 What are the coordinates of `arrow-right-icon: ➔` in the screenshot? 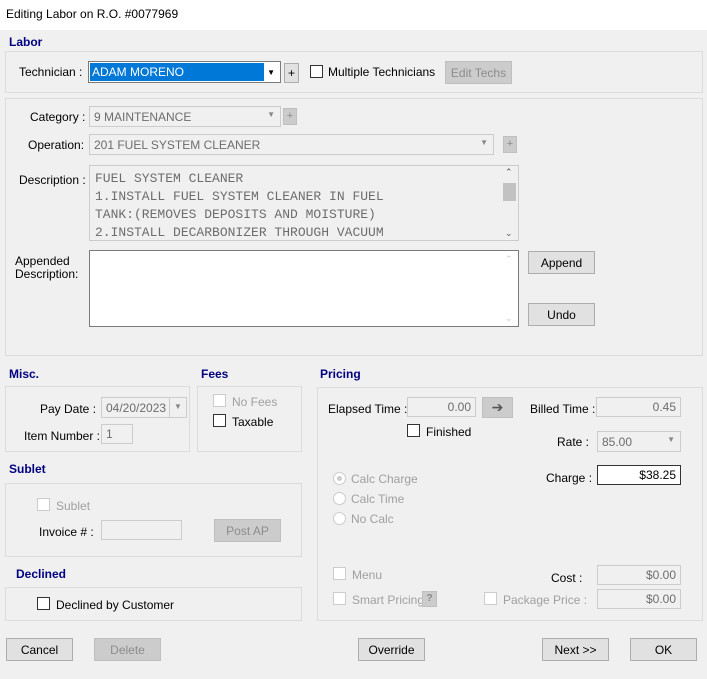 It's located at (497, 407).